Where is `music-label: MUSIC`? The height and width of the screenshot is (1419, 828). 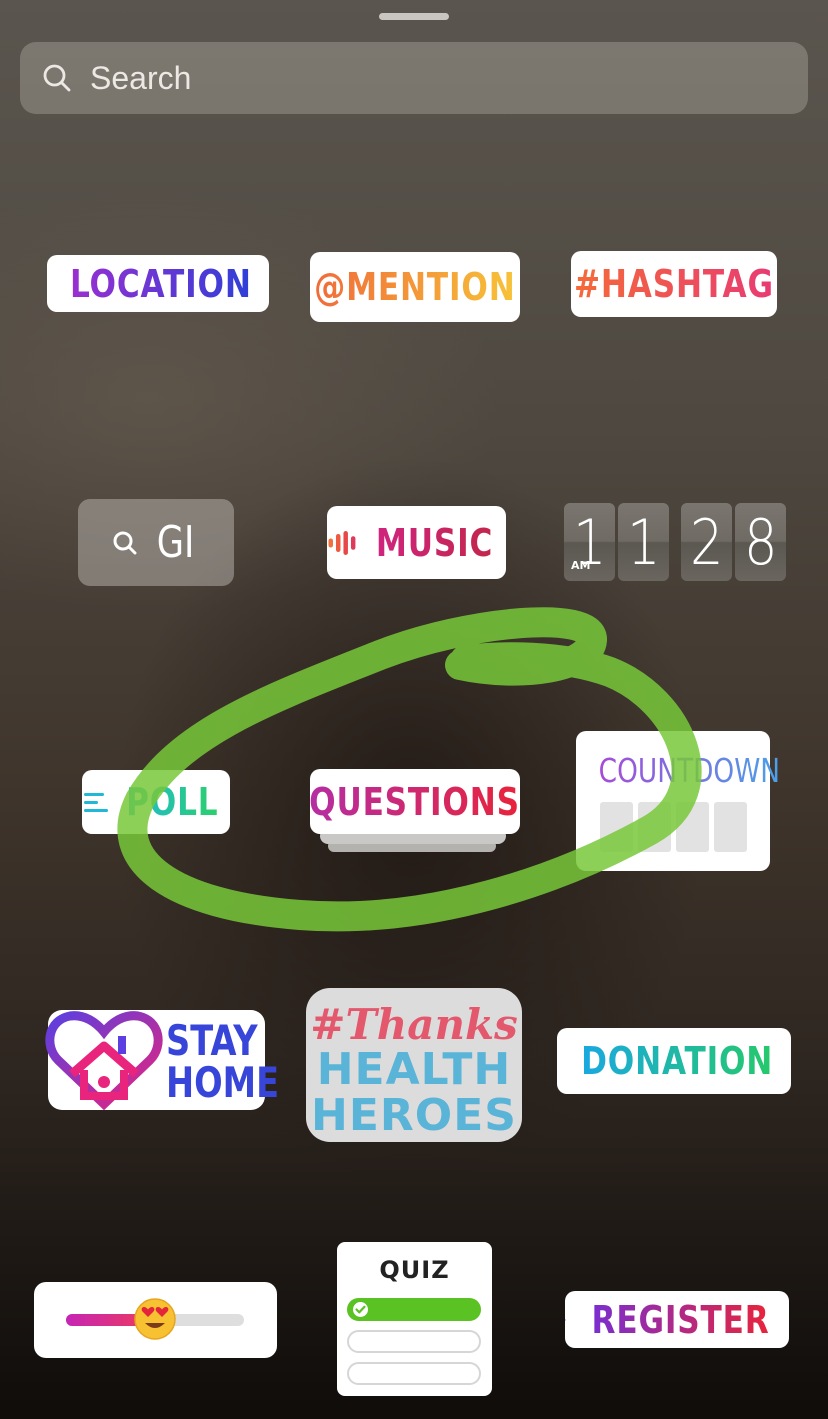 music-label: MUSIC is located at coordinates (434, 542).